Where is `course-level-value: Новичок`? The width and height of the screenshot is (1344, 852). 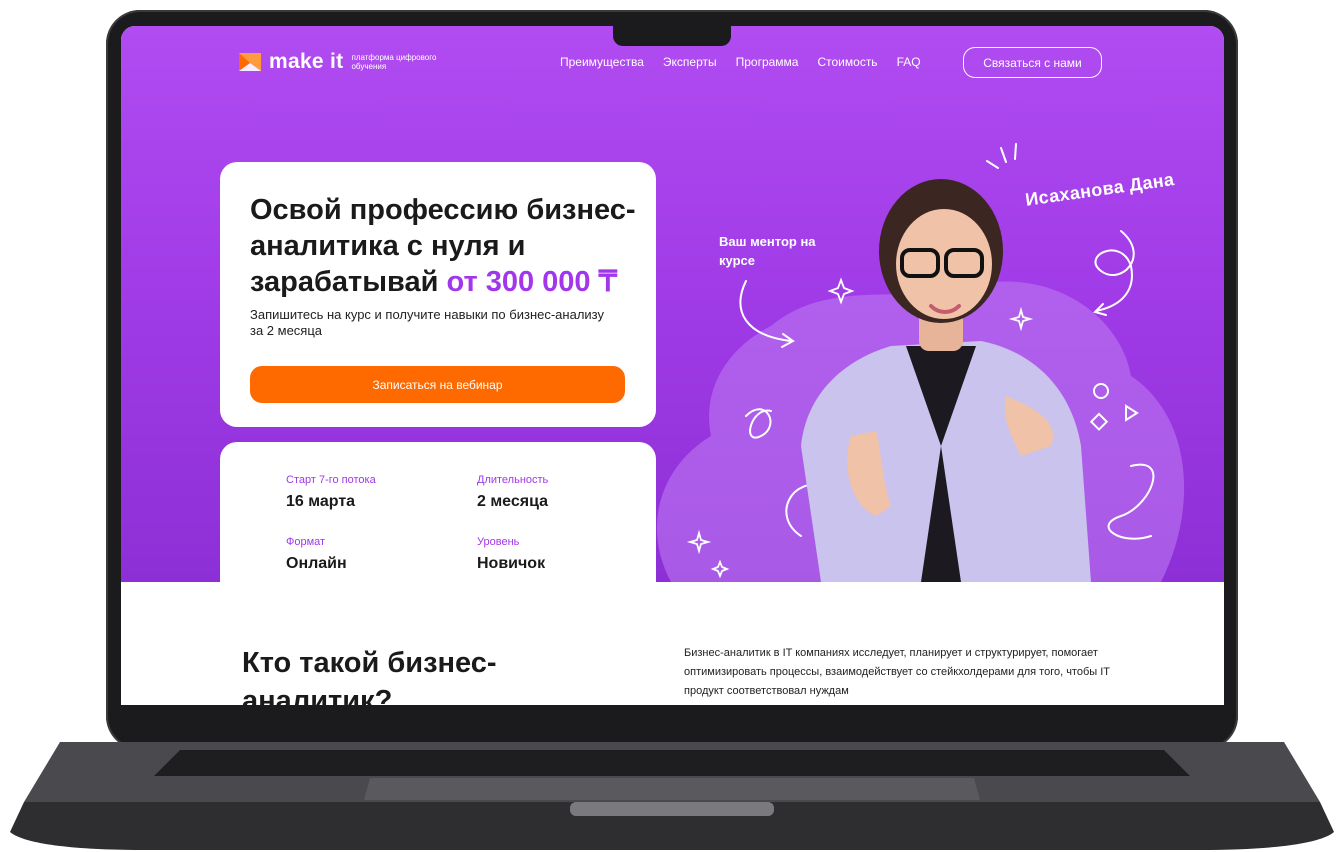
course-level-value: Новичок is located at coordinates (511, 563).